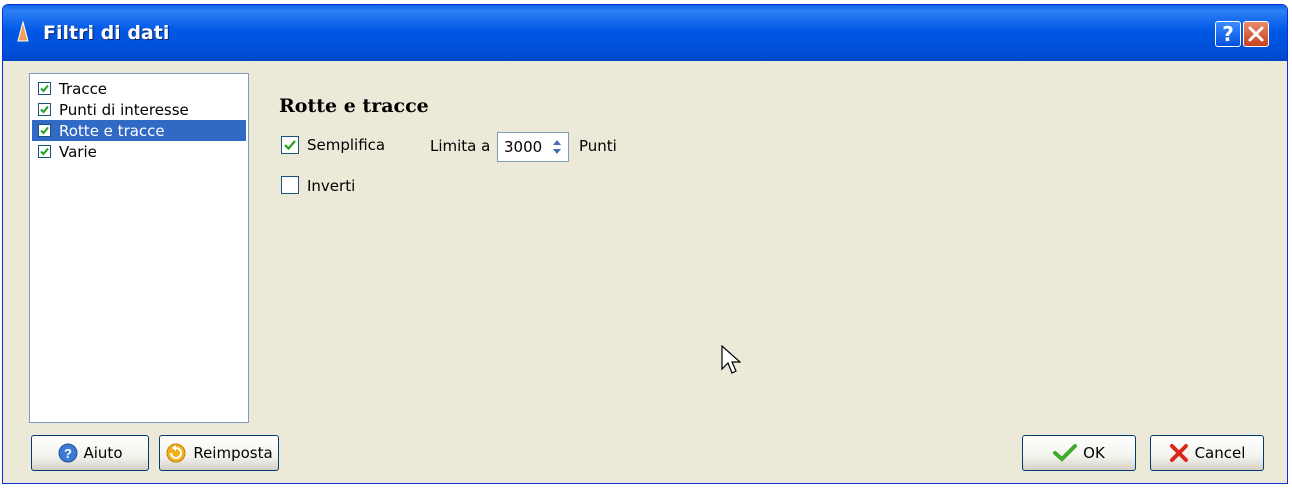 The width and height of the screenshot is (1292, 488). Describe the element at coordinates (645, 33) in the screenshot. I see `title-bar: Filtri di dati ?` at that location.